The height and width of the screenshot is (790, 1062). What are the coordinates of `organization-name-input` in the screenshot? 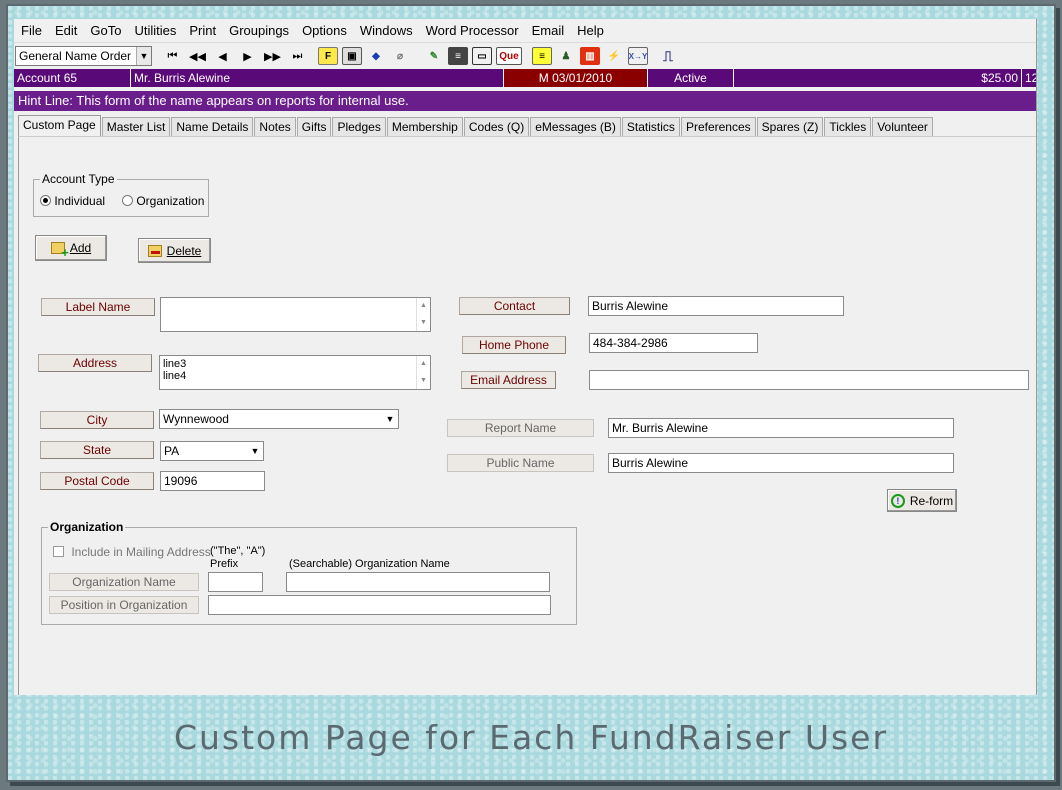 It's located at (418, 582).